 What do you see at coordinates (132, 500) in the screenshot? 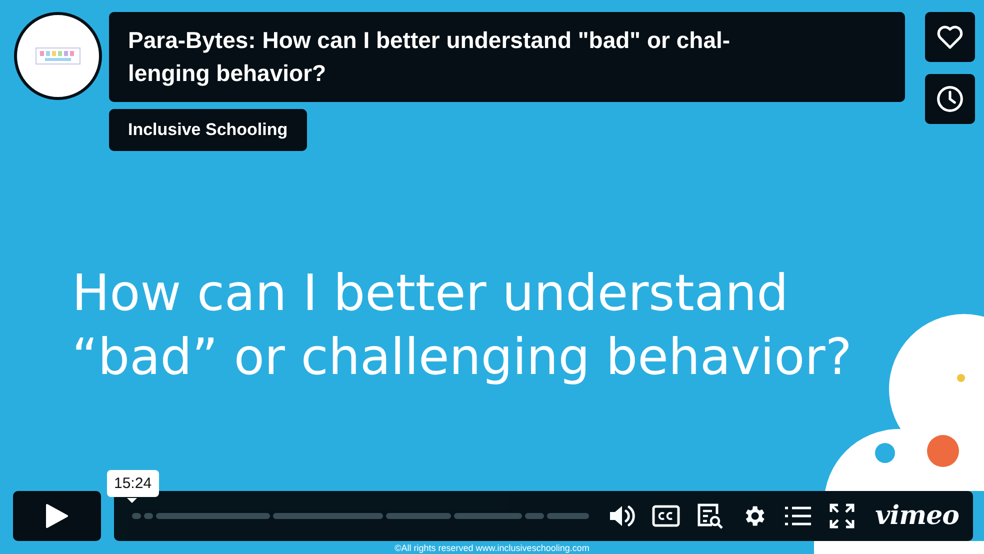
I see `tooltip-pointer-icon` at bounding box center [132, 500].